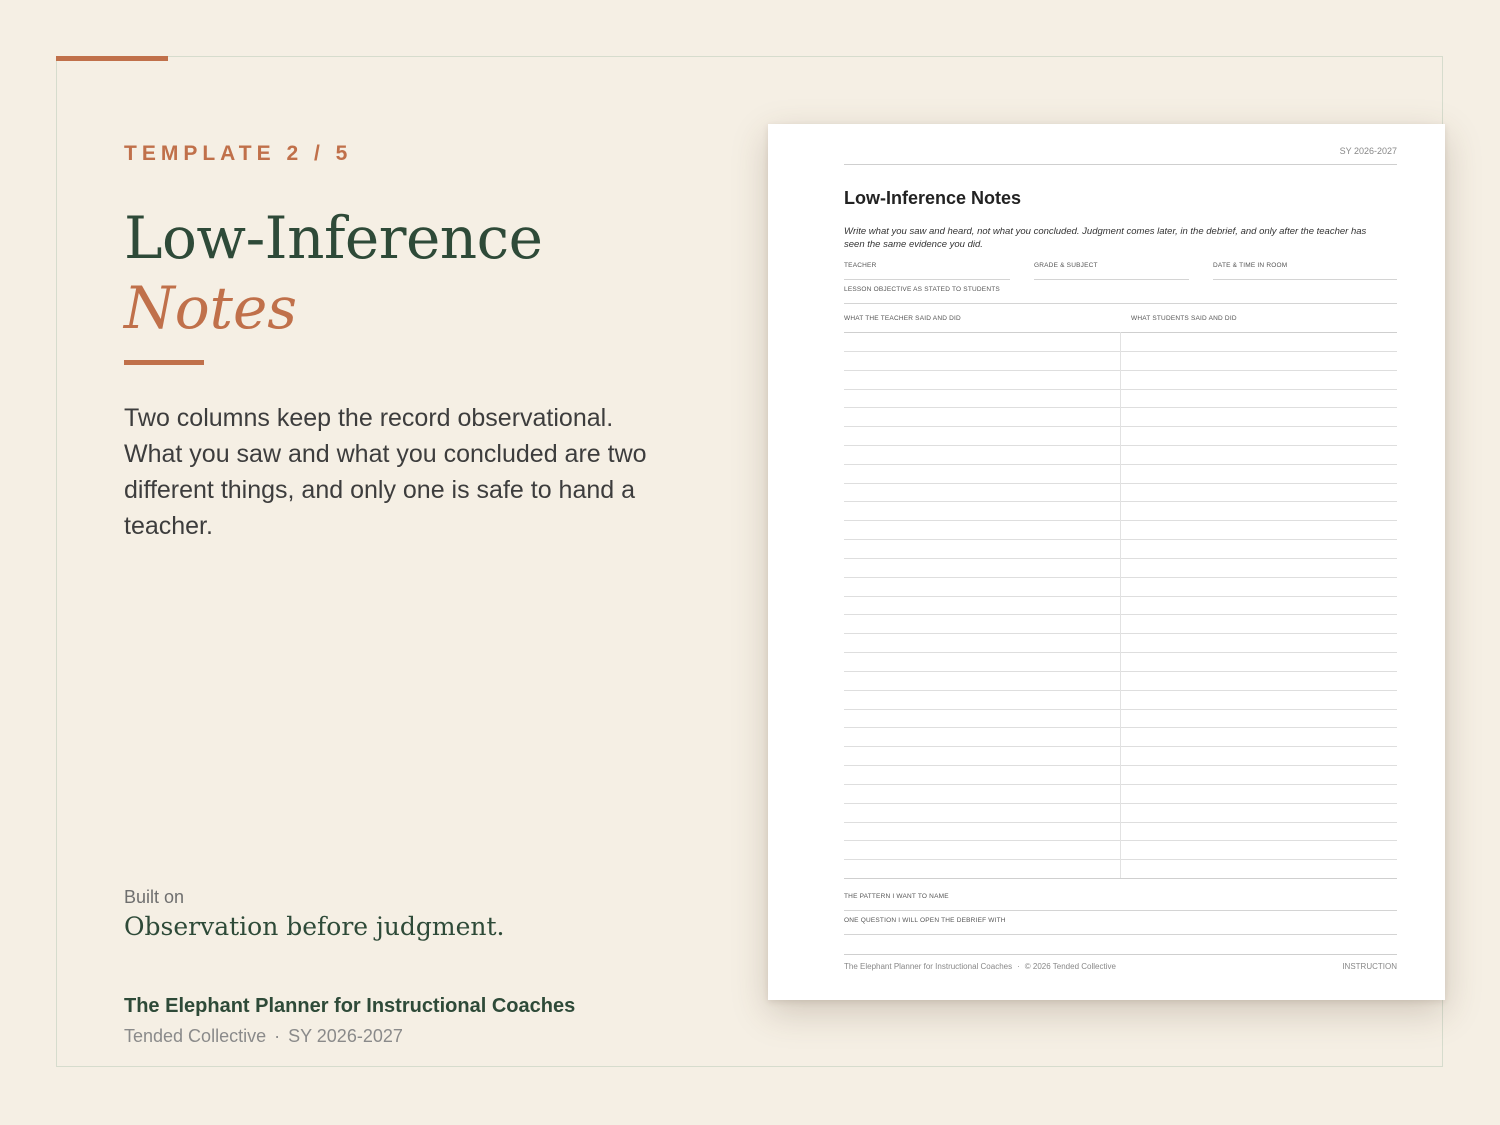  Describe the element at coordinates (1111, 279) in the screenshot. I see `grade-subject-field-line` at that location.